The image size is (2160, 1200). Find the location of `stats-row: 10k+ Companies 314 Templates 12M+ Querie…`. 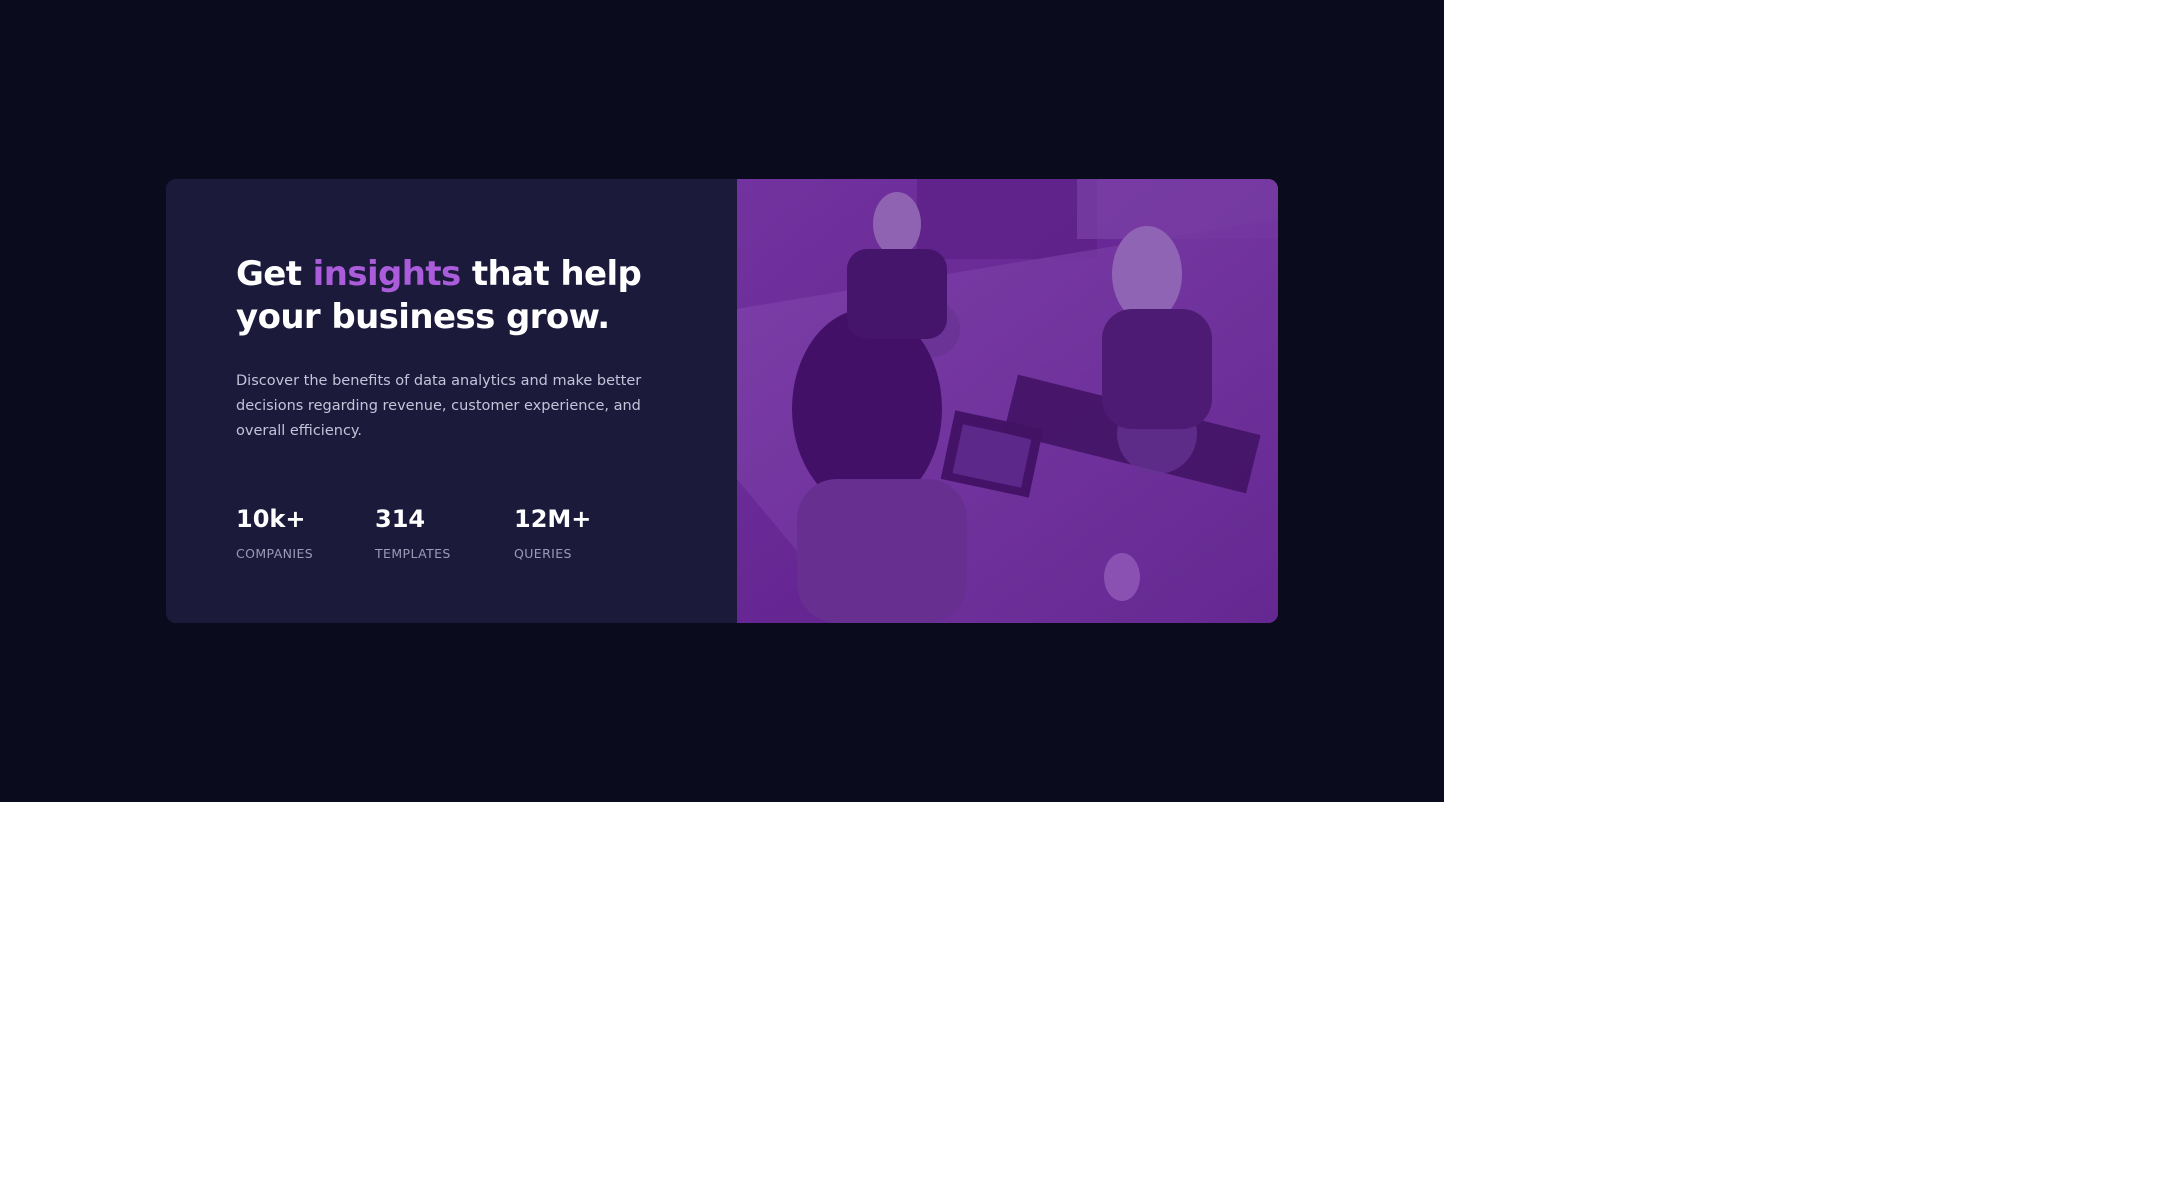

stats-row: 10k+ Companies 314 Templates 12M+ Querie… is located at coordinates (444, 533).